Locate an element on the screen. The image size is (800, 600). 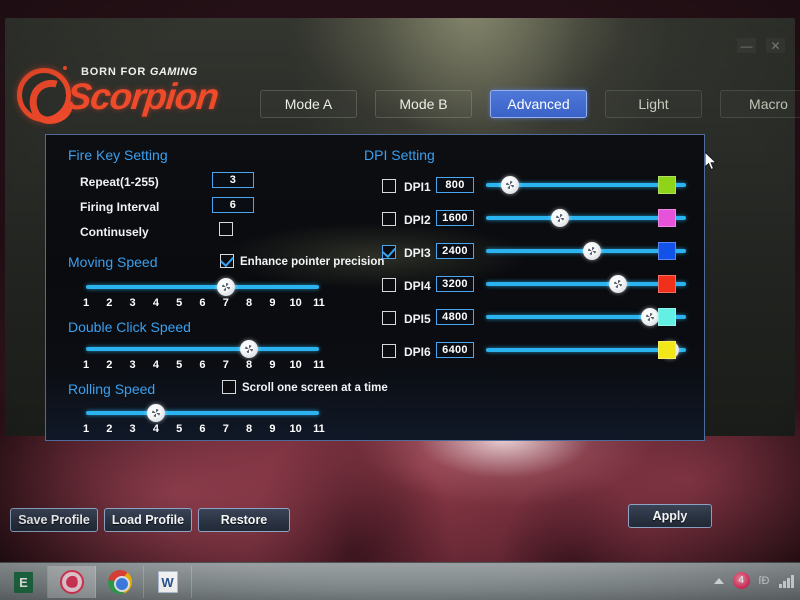
double-click-speed-slider is located at coordinates (202, 349).